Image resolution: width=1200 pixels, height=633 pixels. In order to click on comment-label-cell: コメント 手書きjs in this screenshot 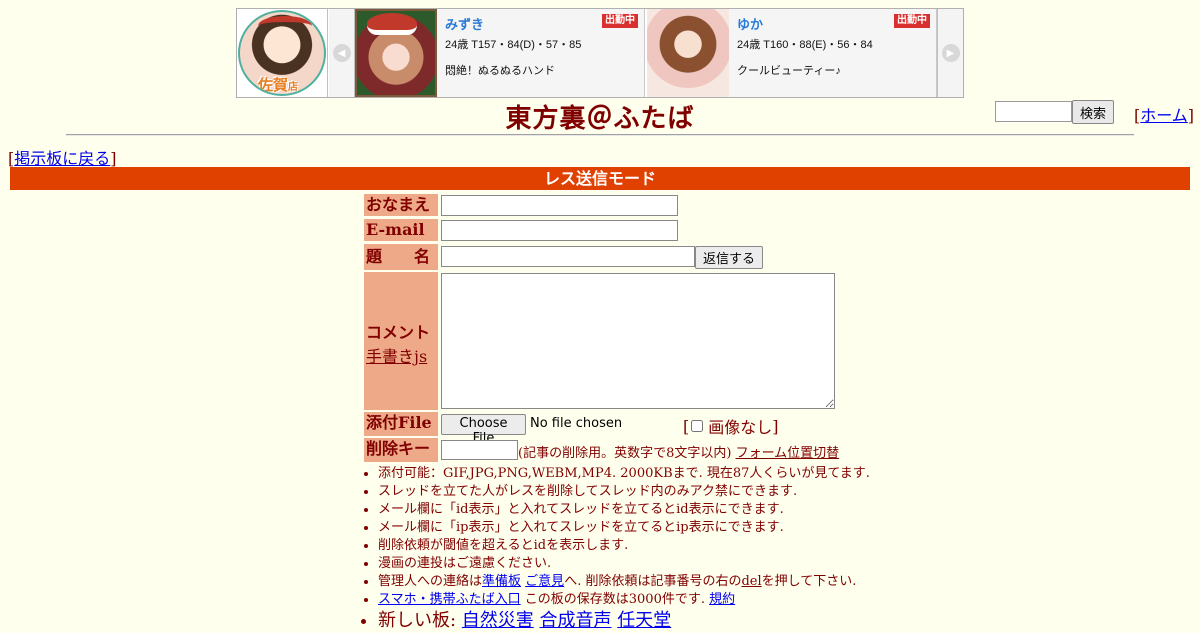, I will do `click(401, 341)`.